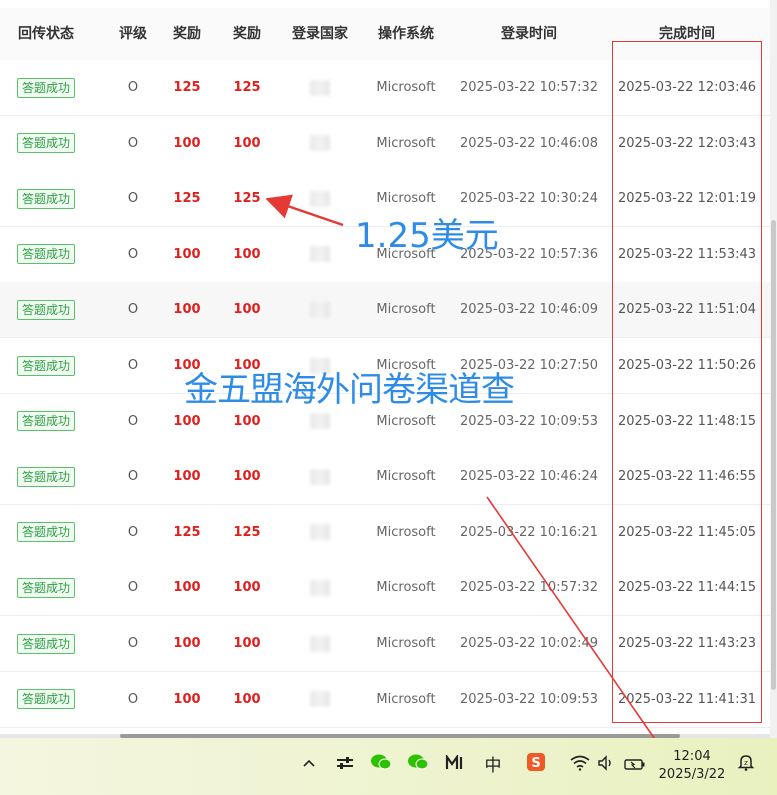 The height and width of the screenshot is (795, 777). Describe the element at coordinates (529, 143) in the screenshot. I see `login-time-cell: 2025-03-22 10:46:08` at that location.